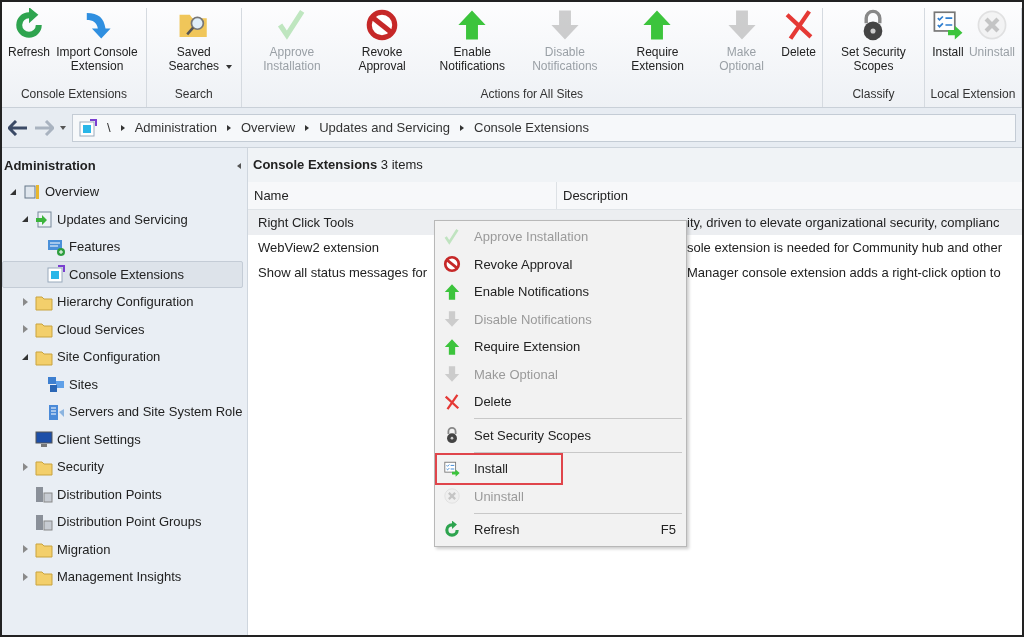 This screenshot has height=637, width=1024. I want to click on table-cell: Right Click Tools, so click(306, 222).